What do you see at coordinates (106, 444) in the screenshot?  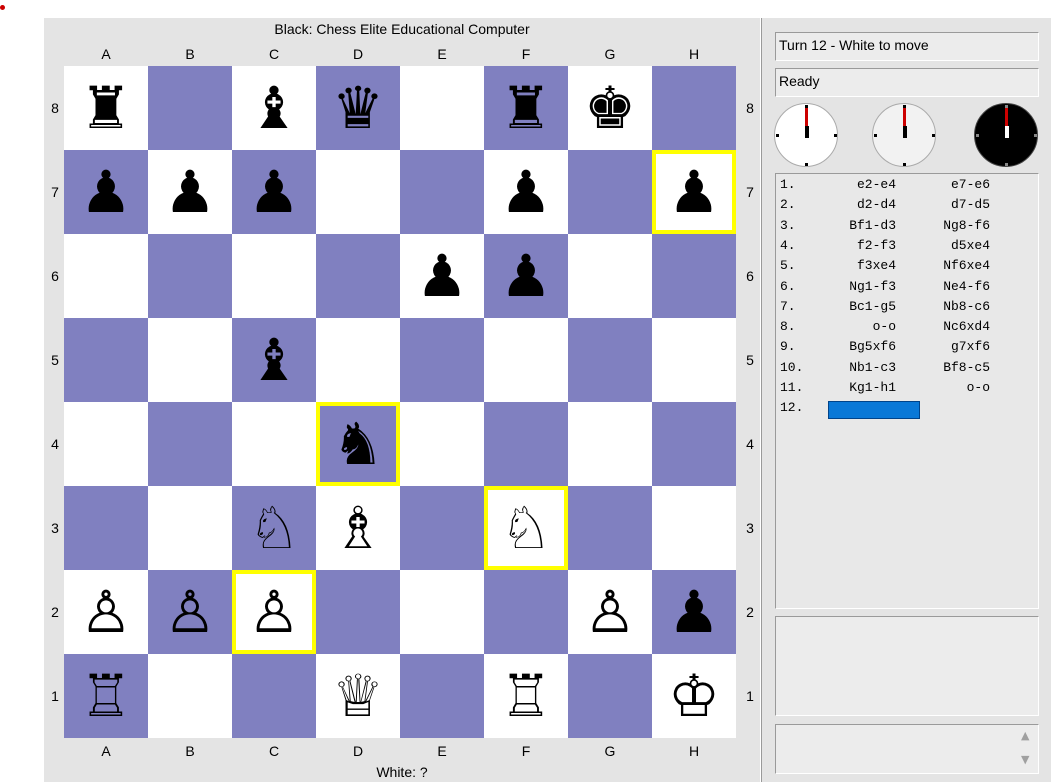 I see `square-a4` at bounding box center [106, 444].